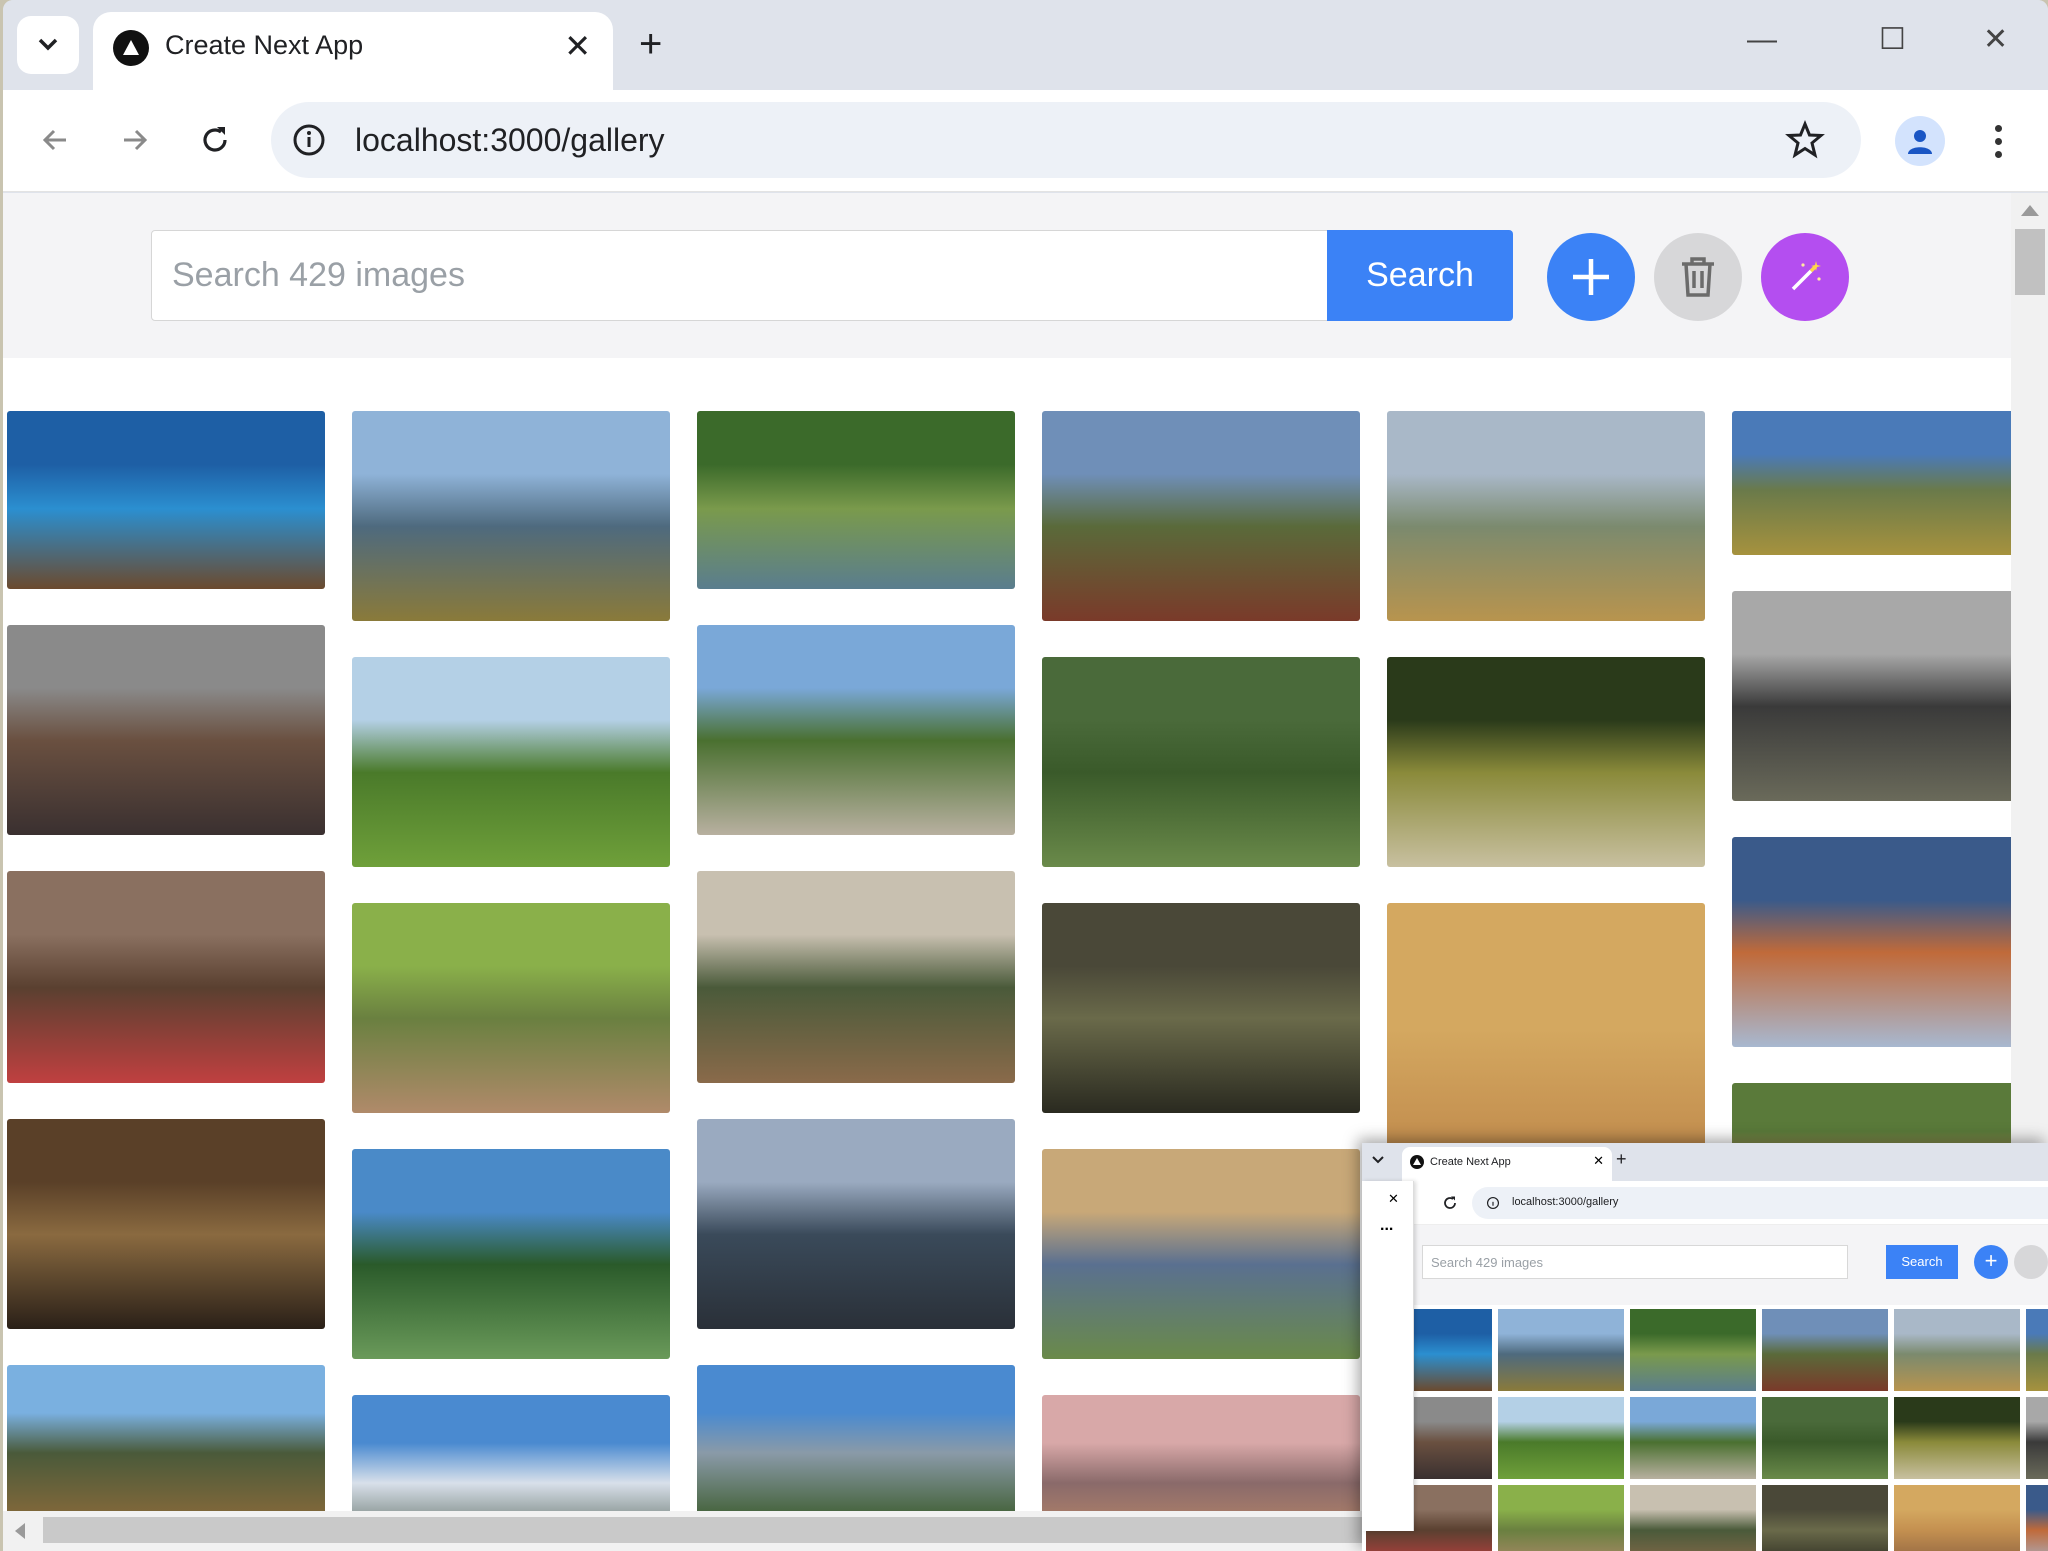 The height and width of the screenshot is (1551, 2048). What do you see at coordinates (511, 516) in the screenshot?
I see `gallery-image-mountain-plain` at bounding box center [511, 516].